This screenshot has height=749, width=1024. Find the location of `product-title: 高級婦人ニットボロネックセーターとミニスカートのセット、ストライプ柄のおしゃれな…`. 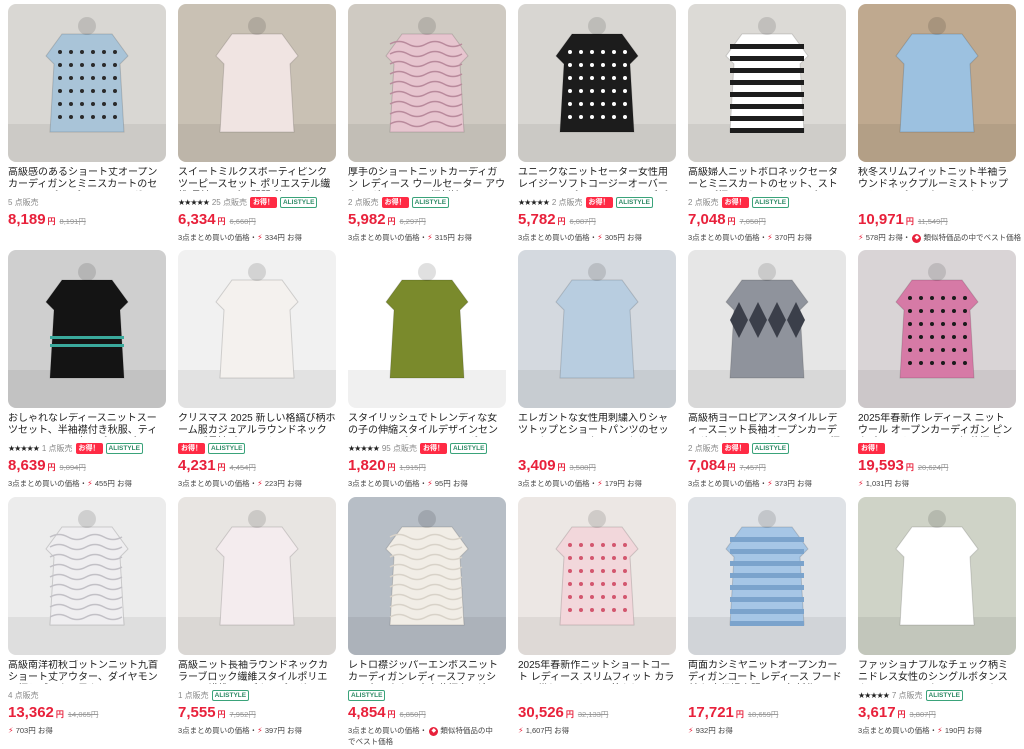

product-title: 高級婦人ニットボロネックセーターとミニスカートのセット、ストライプ柄のおしゃれな… is located at coordinates (767, 179).